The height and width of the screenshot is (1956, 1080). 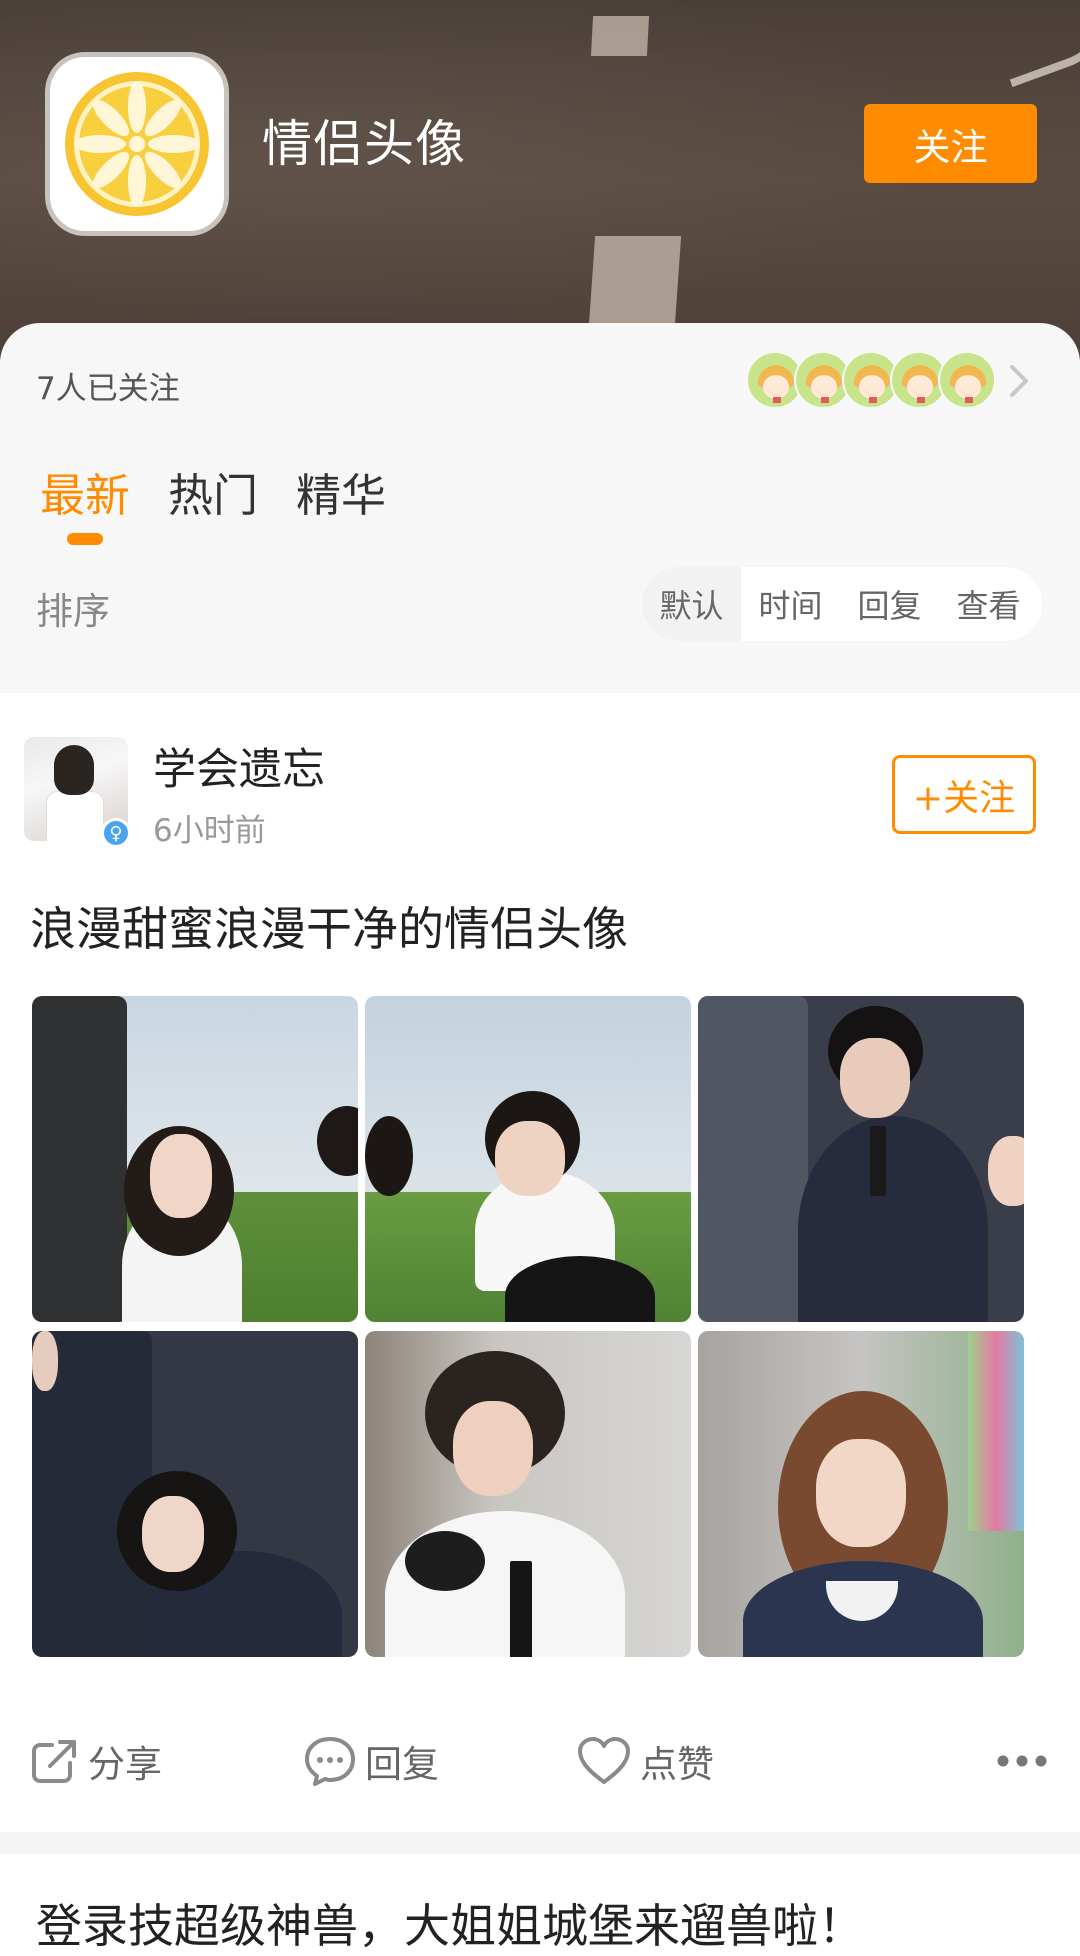 What do you see at coordinates (790, 604) in the screenshot?
I see `sort-time-button: 时间` at bounding box center [790, 604].